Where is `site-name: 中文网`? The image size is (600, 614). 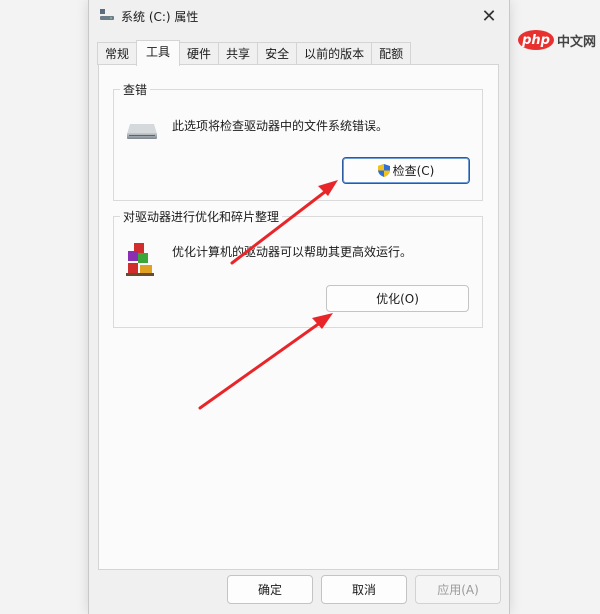
site-name: 中文网 is located at coordinates (577, 42).